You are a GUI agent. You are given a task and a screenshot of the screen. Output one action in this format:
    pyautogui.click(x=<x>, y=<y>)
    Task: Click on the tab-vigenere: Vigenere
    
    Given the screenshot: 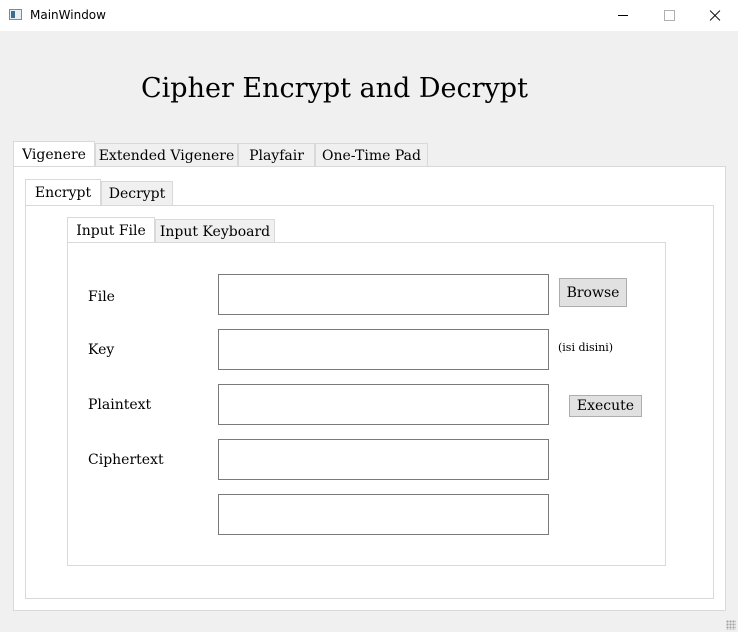 What is the action you would take?
    pyautogui.click(x=54, y=154)
    